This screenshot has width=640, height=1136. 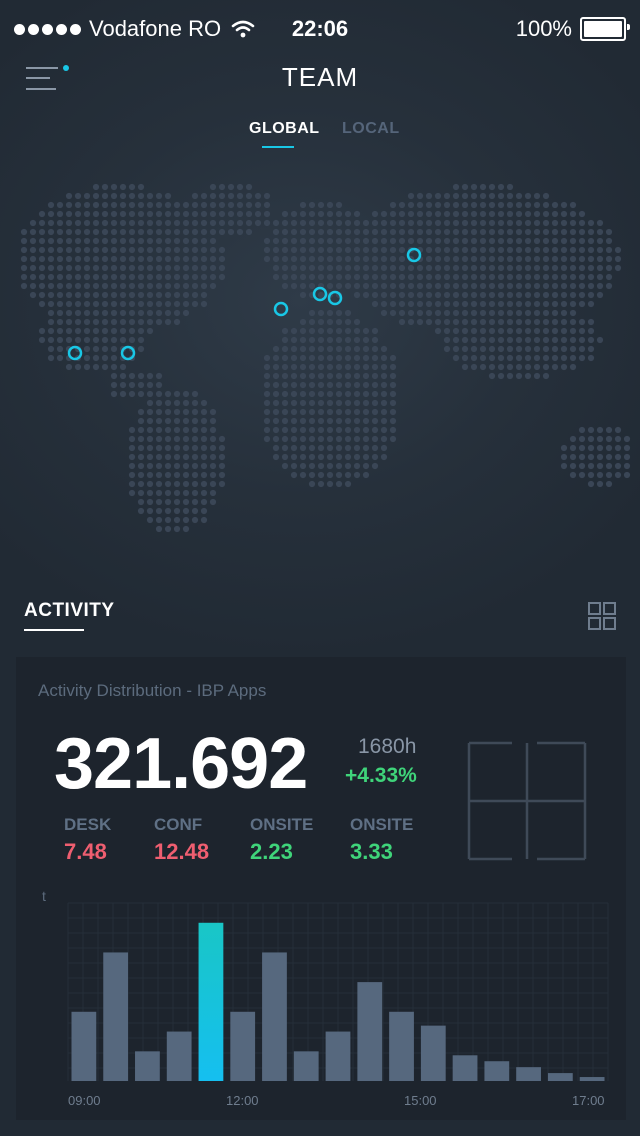 I want to click on grid-view-icon, so click(x=602, y=616).